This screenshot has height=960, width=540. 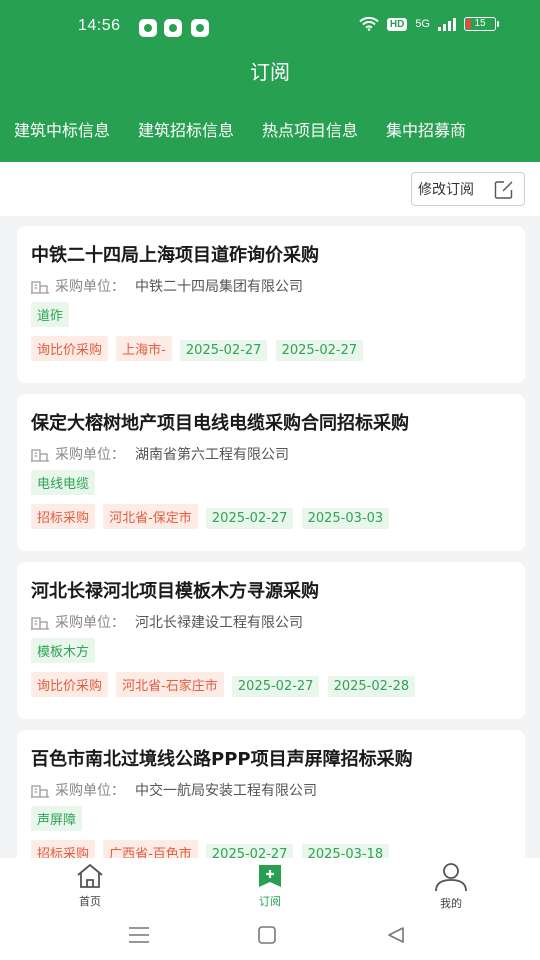 I want to click on nav-home: 首页, so click(x=90, y=885).